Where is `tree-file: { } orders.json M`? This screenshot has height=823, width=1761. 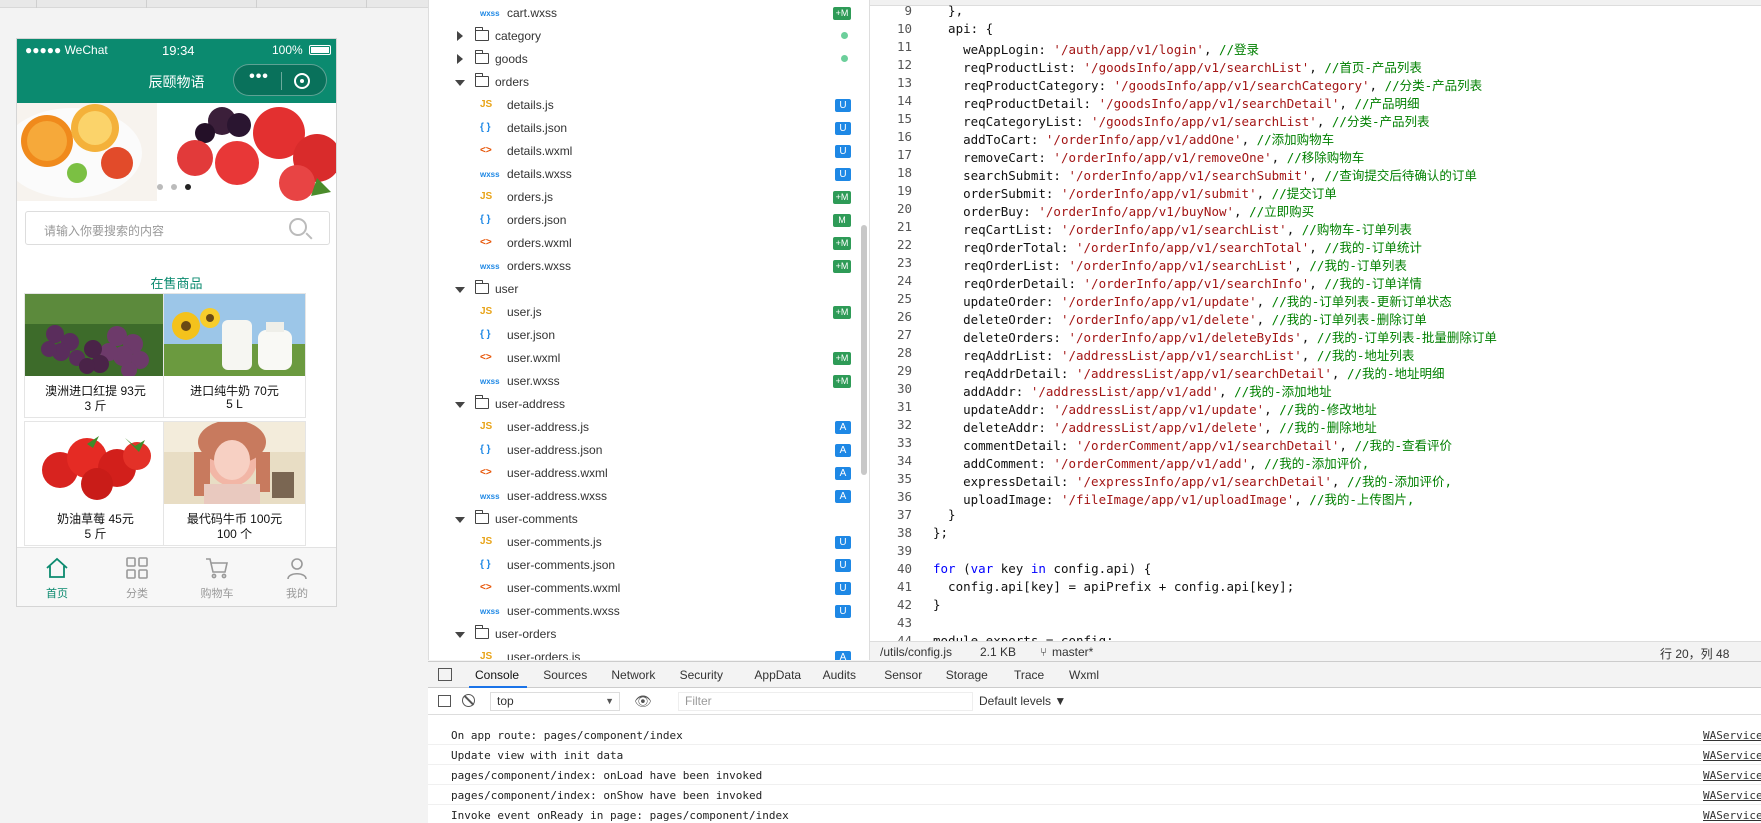 tree-file: { } orders.json M is located at coordinates (649, 220).